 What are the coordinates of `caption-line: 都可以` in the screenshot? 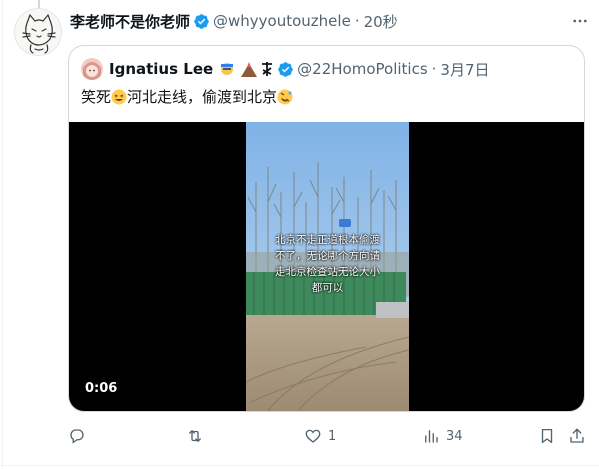 It's located at (327, 288).